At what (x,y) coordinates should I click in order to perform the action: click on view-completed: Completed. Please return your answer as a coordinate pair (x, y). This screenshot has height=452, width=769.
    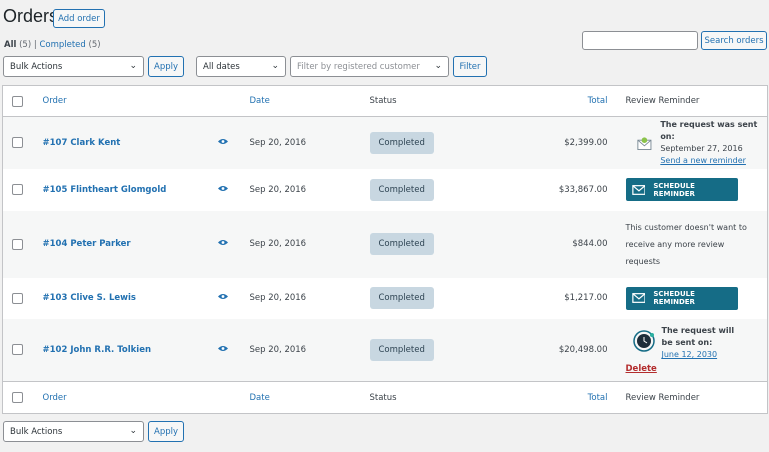
    Looking at the image, I should click on (62, 45).